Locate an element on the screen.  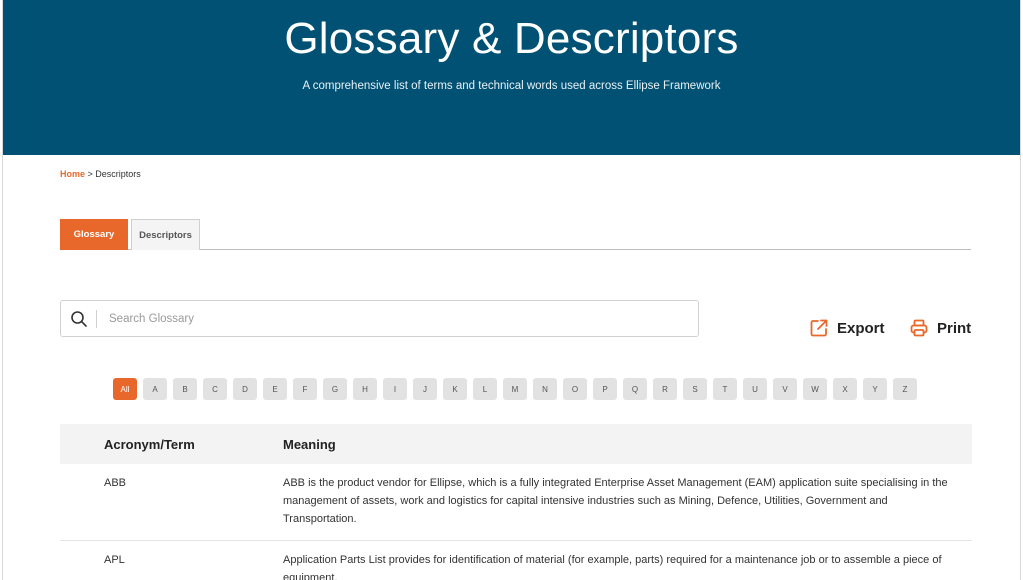
letter-filter-m: M is located at coordinates (515, 389).